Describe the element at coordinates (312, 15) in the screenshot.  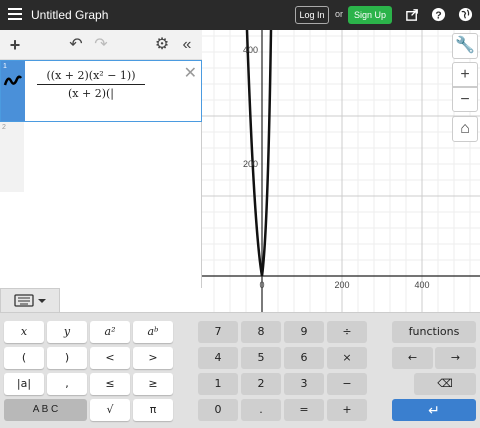
I see `login-button: Log In` at that location.